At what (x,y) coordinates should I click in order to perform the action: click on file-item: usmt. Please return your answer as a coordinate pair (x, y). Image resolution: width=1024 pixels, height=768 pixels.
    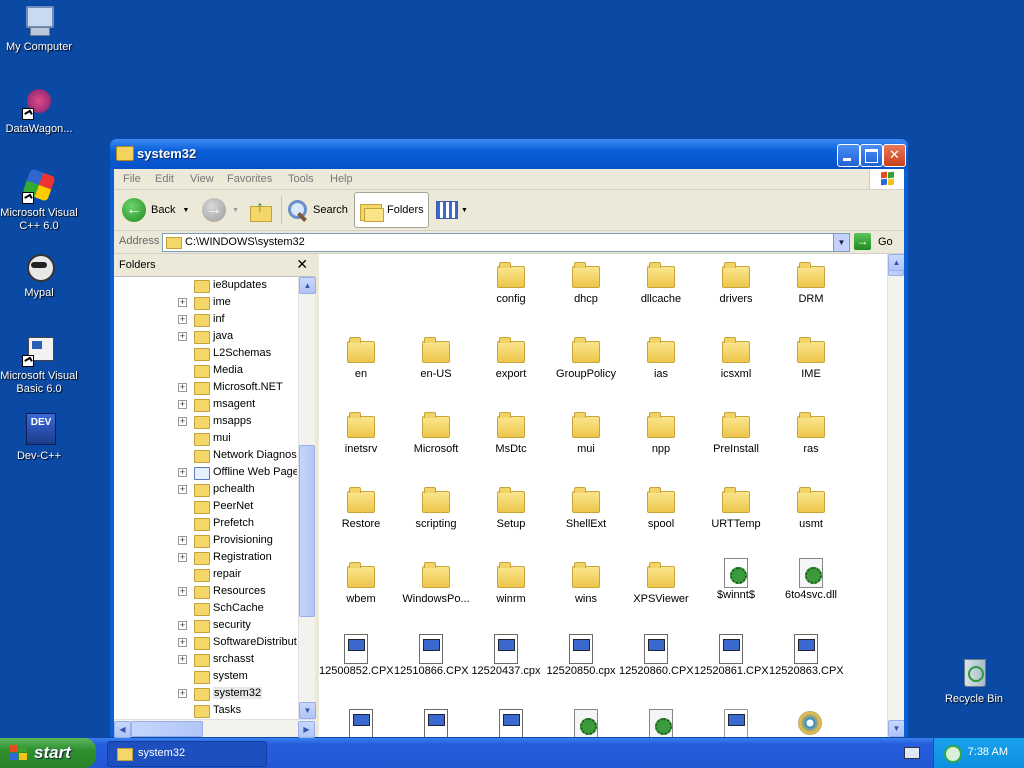
    Looking at the image, I should click on (811, 508).